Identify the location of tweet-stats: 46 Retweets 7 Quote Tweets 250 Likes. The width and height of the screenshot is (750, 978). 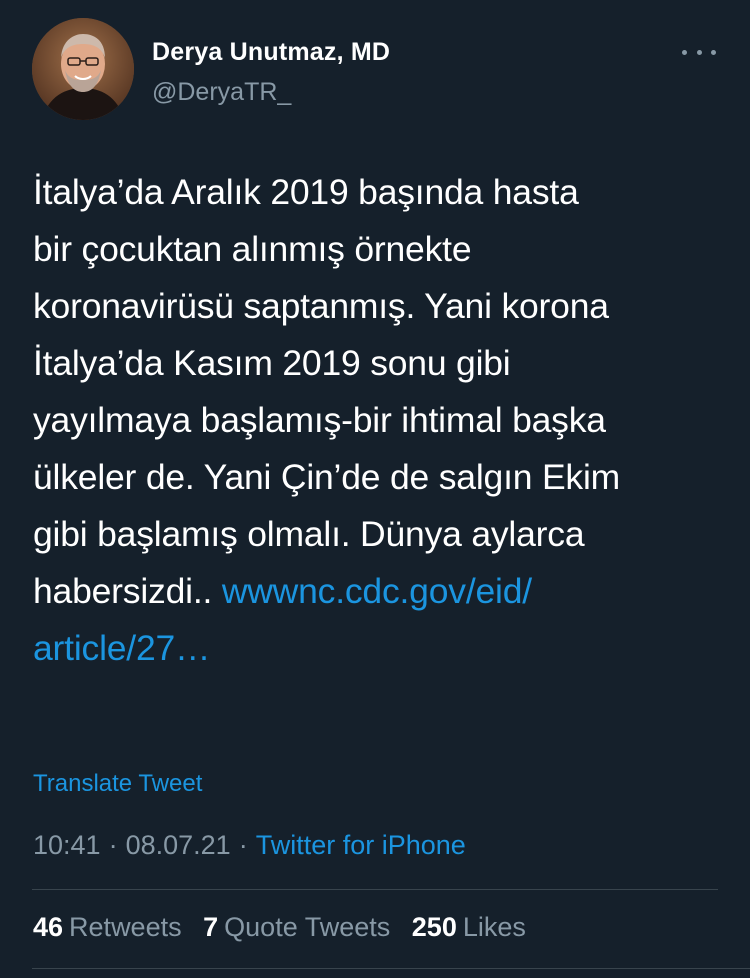
(279, 927).